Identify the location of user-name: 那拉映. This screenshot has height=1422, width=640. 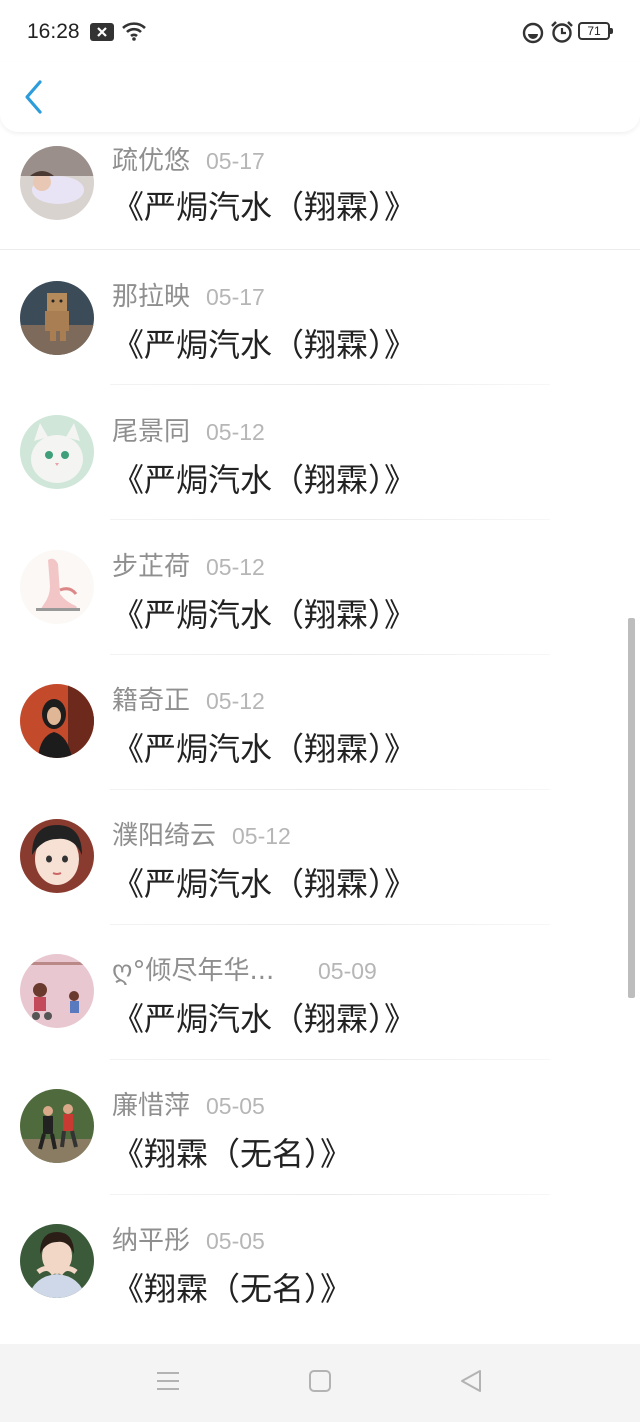
(151, 294).